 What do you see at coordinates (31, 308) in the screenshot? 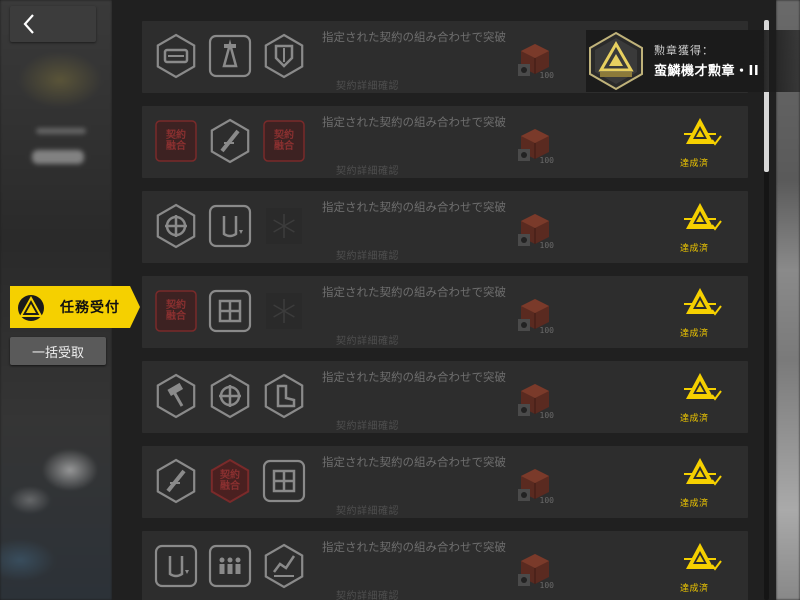
I see `triangle-emblem-icon` at bounding box center [31, 308].